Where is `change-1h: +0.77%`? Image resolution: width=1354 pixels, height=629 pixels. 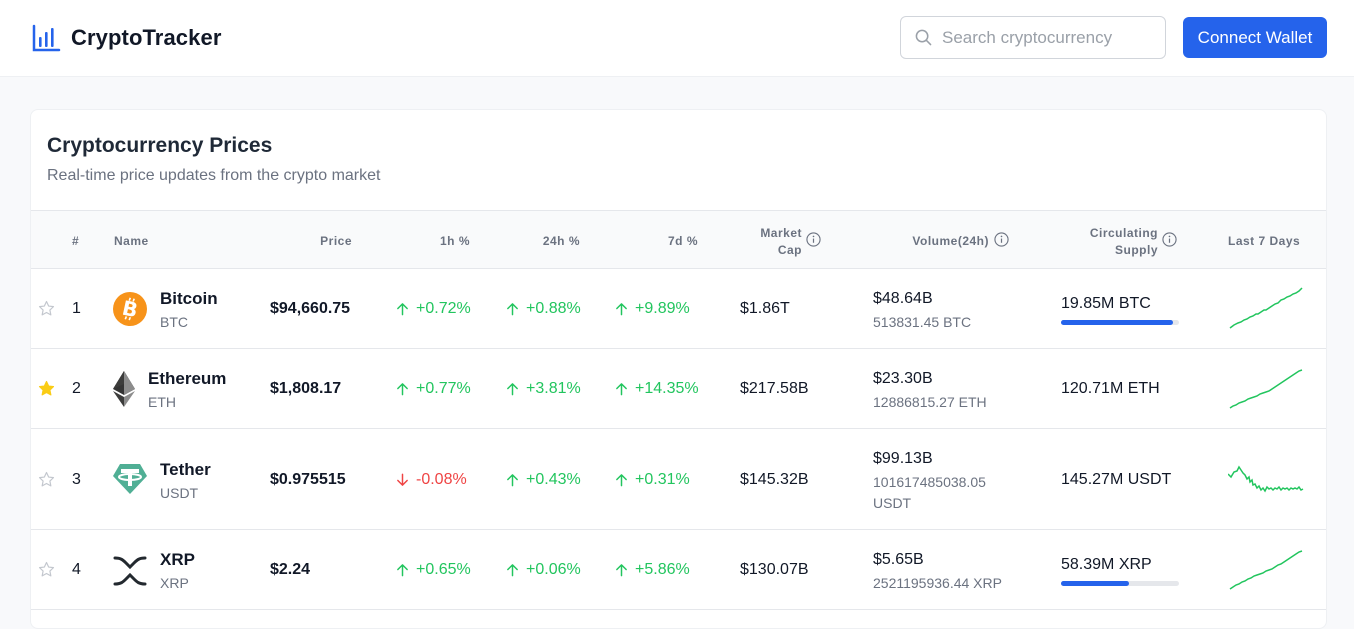 change-1h: +0.77% is located at coordinates (433, 389).